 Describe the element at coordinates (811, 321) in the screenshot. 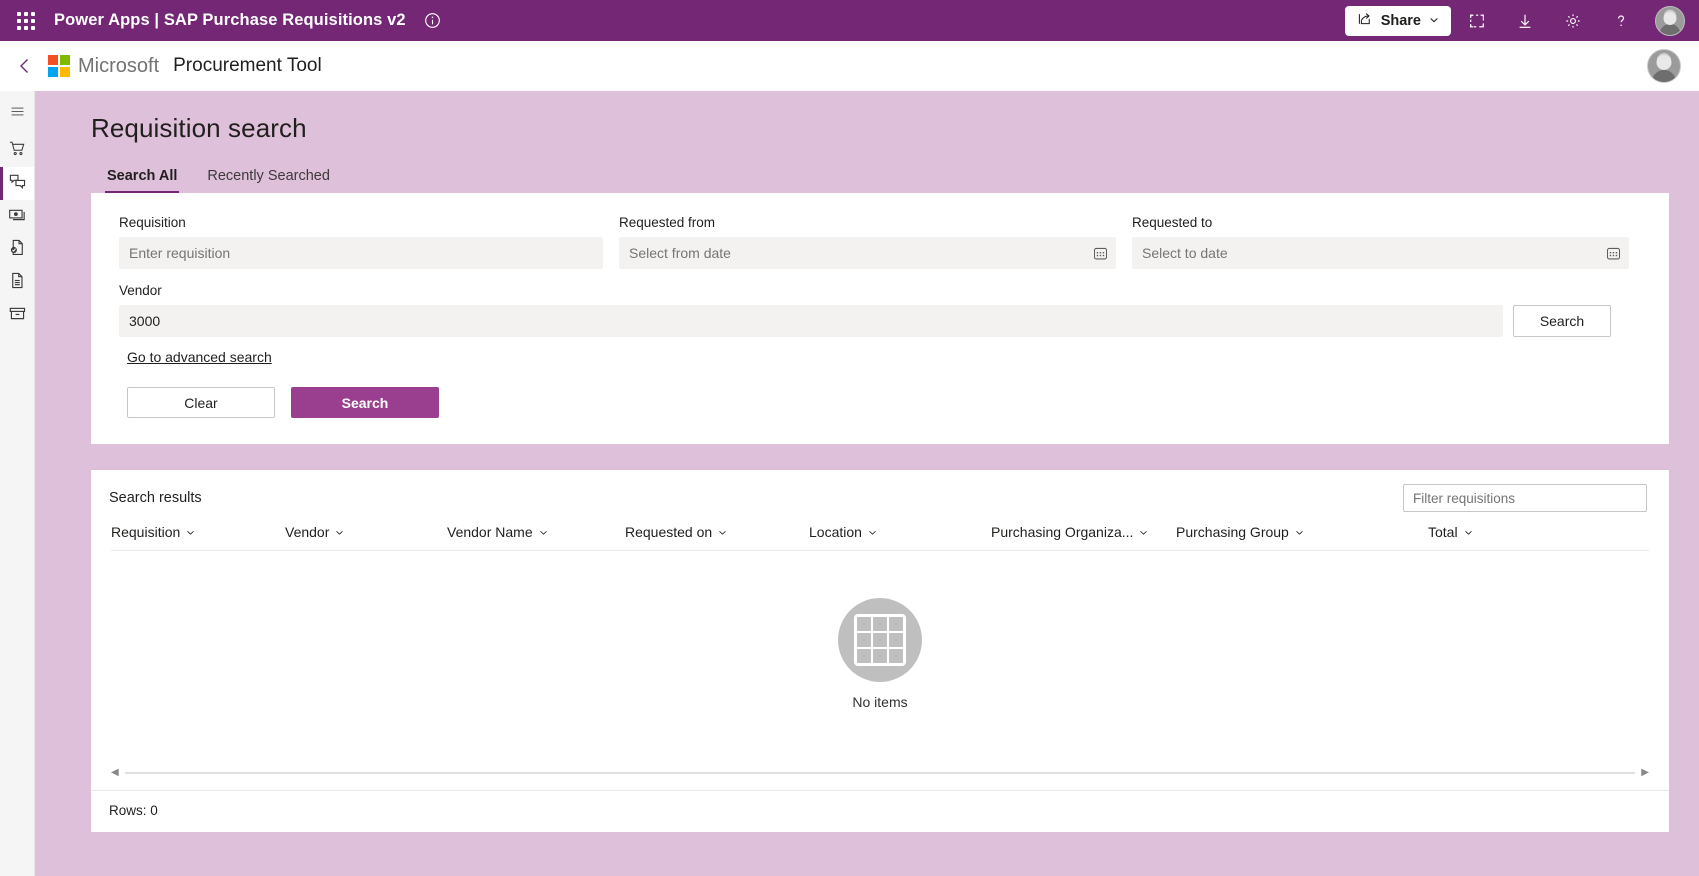

I see `vendor-input` at that location.